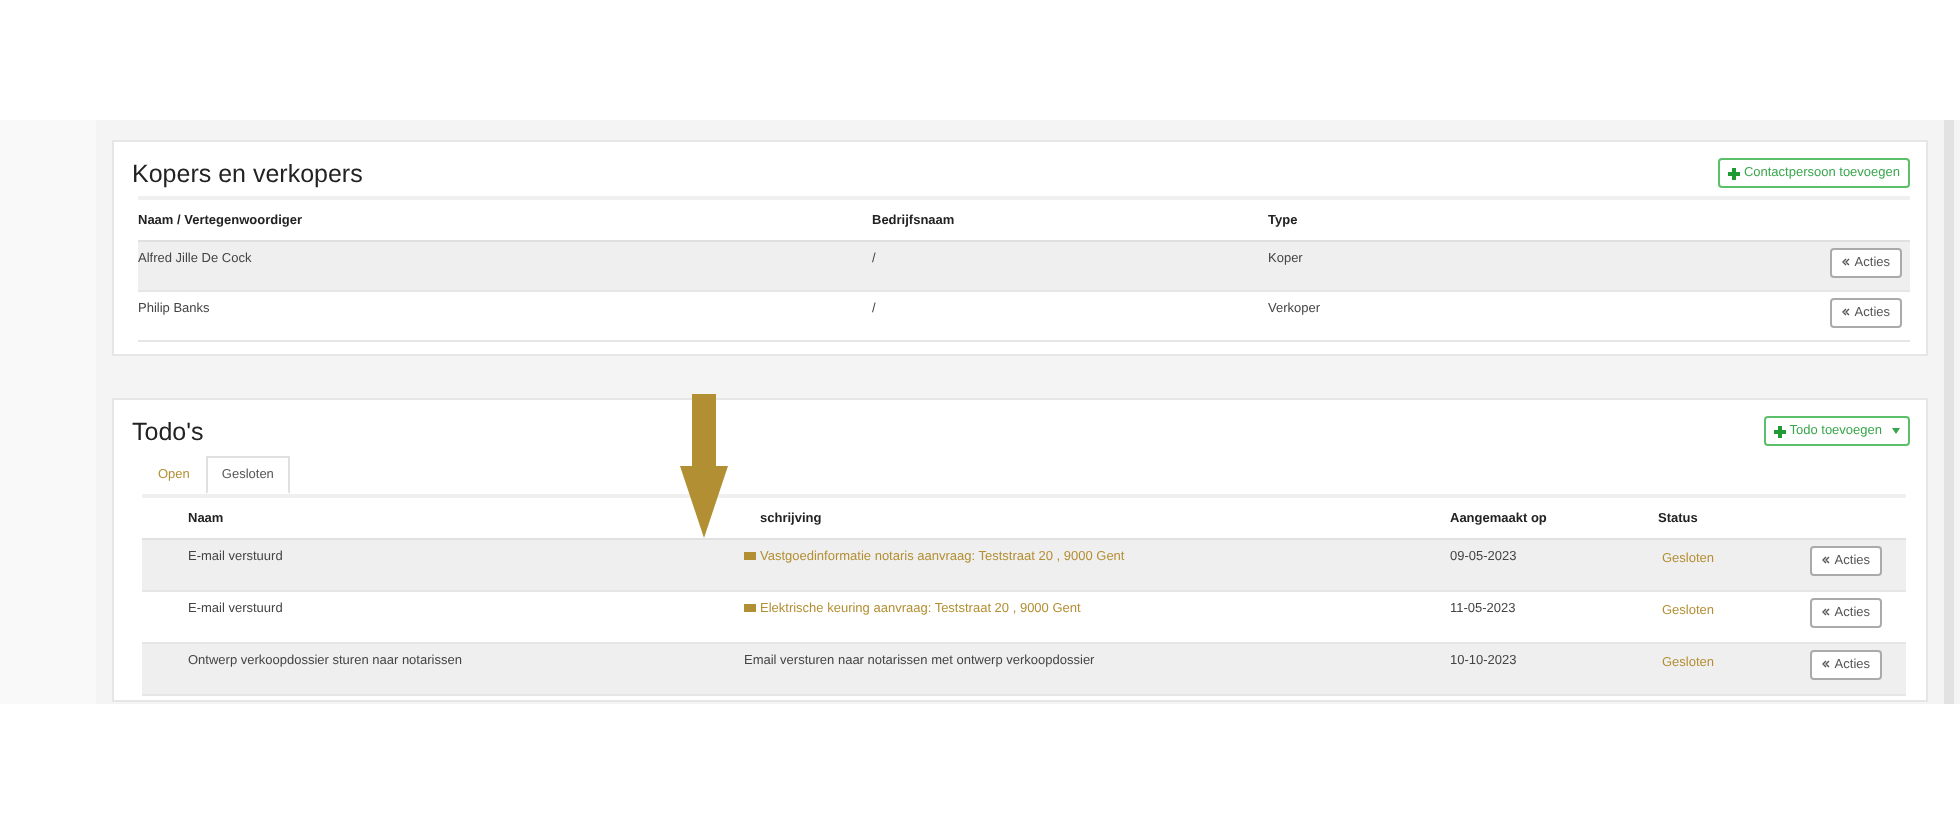 This screenshot has height=826, width=1960. What do you see at coordinates (704, 466) in the screenshot?
I see `arrow-annotation` at bounding box center [704, 466].